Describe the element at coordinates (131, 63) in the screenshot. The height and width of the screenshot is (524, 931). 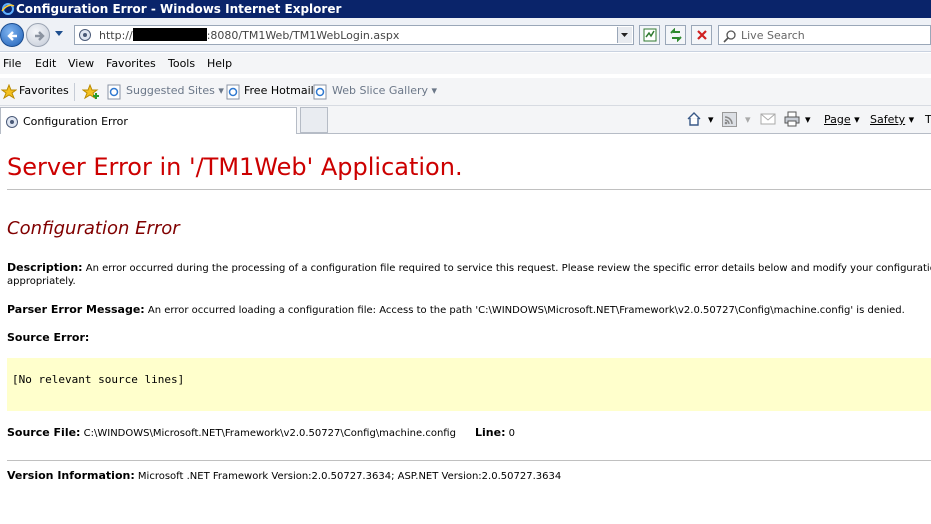
I see `menu-favorites: Favorites` at that location.